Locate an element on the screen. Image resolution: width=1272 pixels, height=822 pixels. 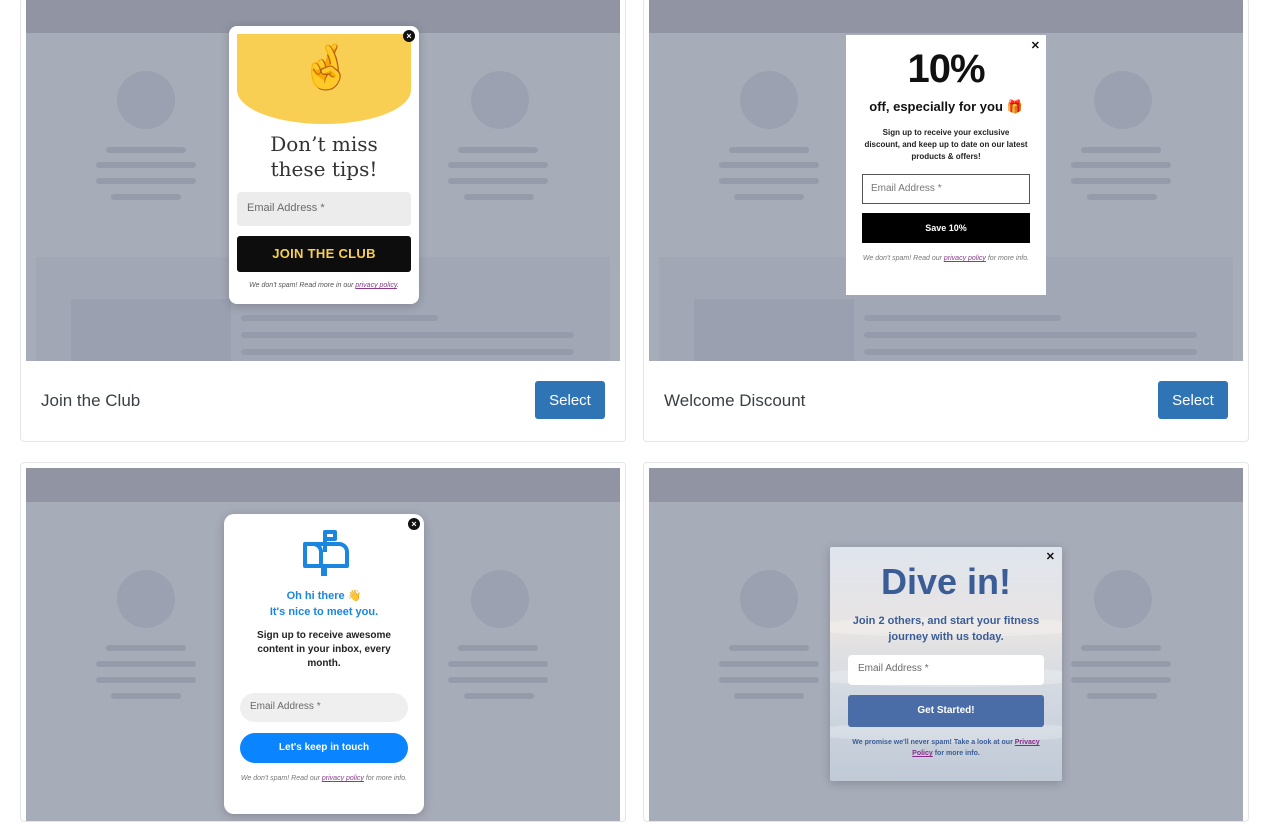
greeting-line: Oh hi there 👋 is located at coordinates (324, 596).